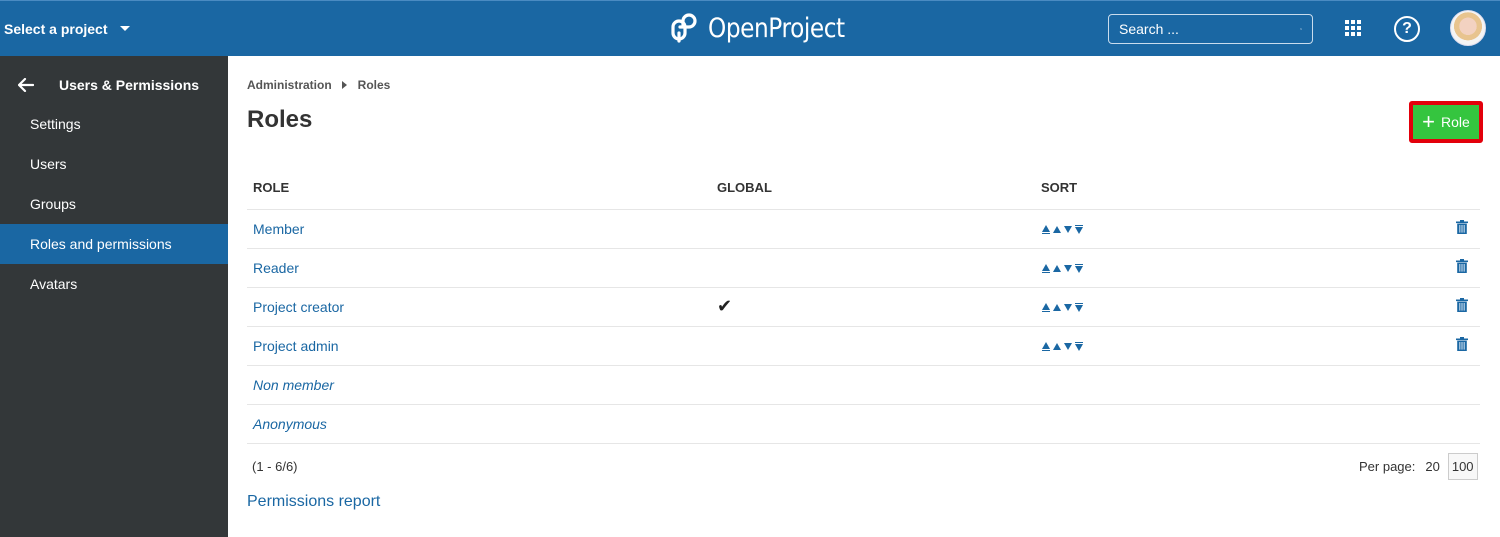 The image size is (1500, 537). I want to click on table-row: Project creator ✔, so click(863, 307).